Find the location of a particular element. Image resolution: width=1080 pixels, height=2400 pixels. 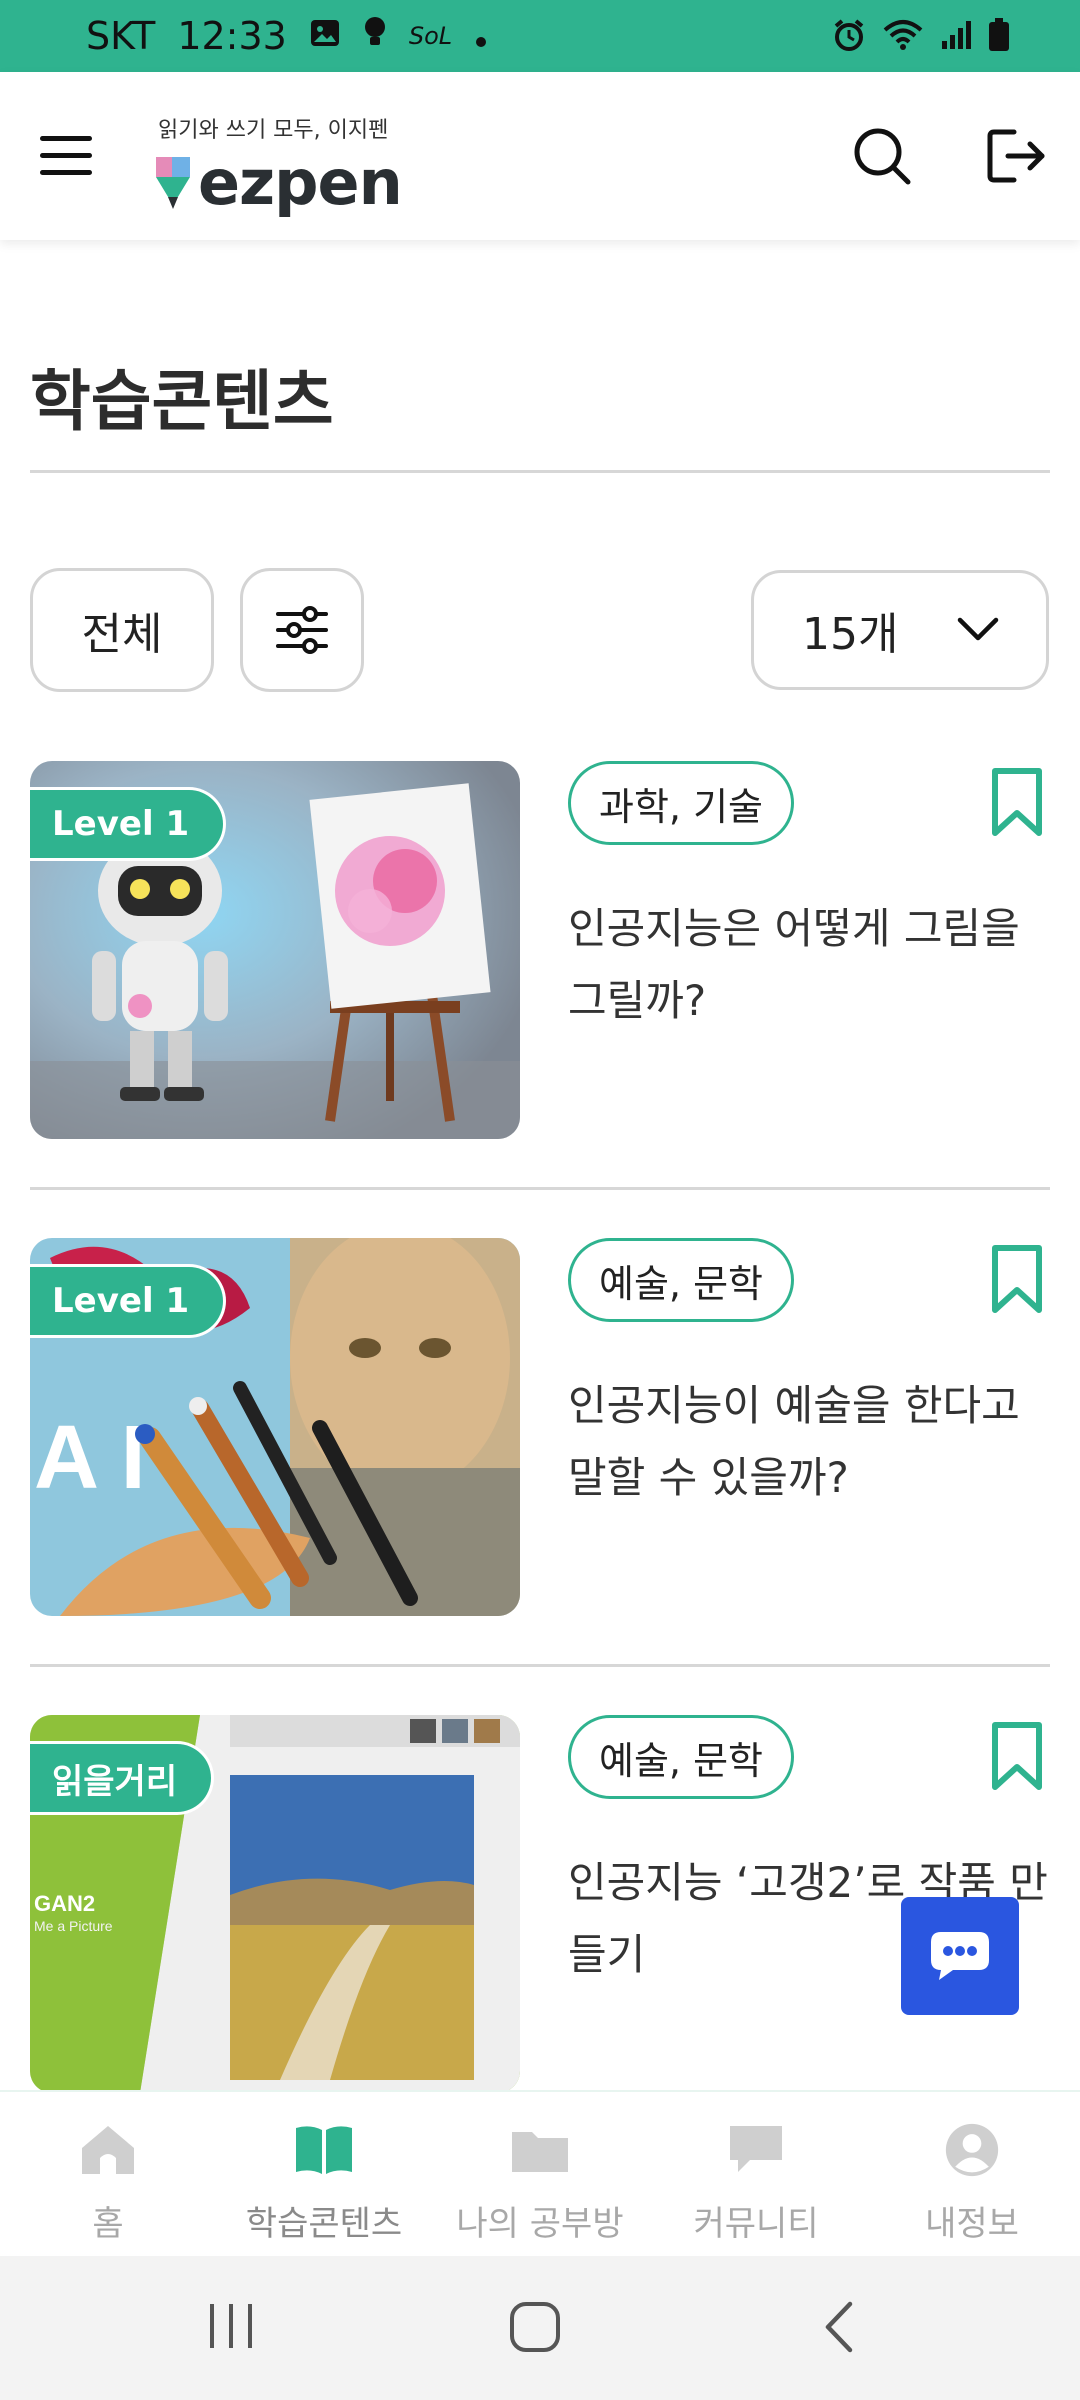

filter-all-button: 전체 is located at coordinates (122, 630).